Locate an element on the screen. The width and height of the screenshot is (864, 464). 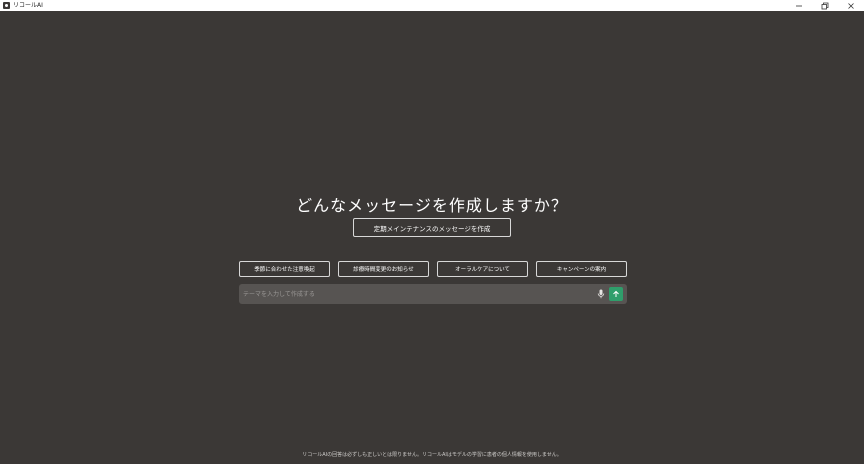
minimize-icon is located at coordinates (799, 5).